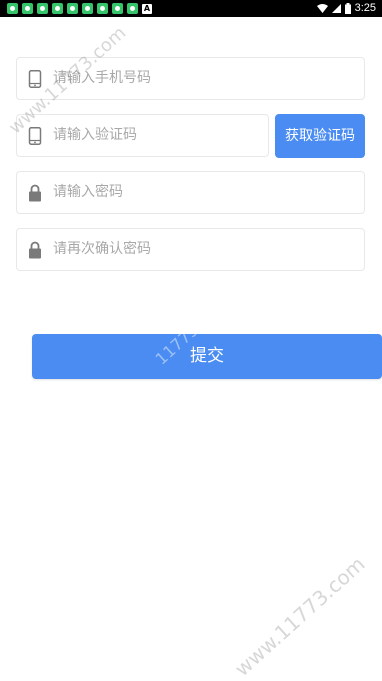  What do you see at coordinates (102, 78) in the screenshot?
I see `phone-placeholder: 请输入手机号码` at bounding box center [102, 78].